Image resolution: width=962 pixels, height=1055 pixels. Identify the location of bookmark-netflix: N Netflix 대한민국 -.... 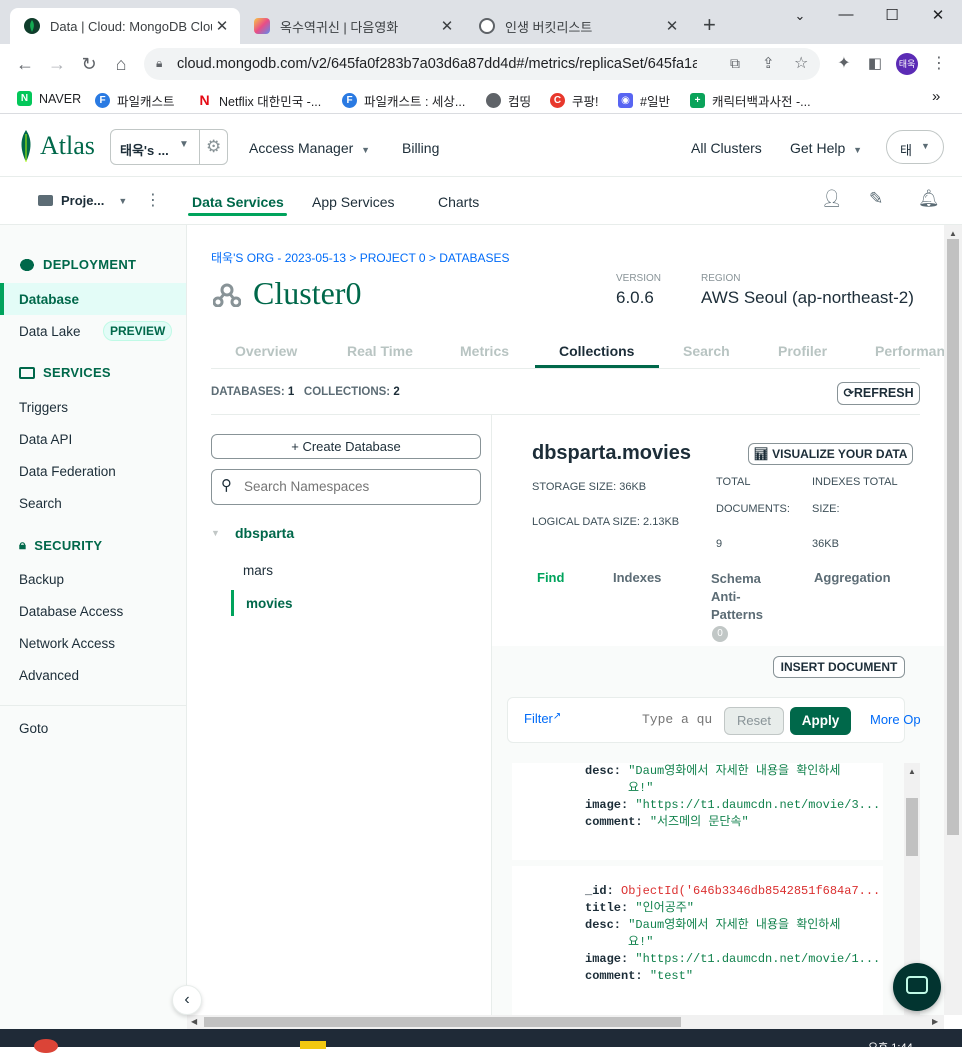
(259, 100).